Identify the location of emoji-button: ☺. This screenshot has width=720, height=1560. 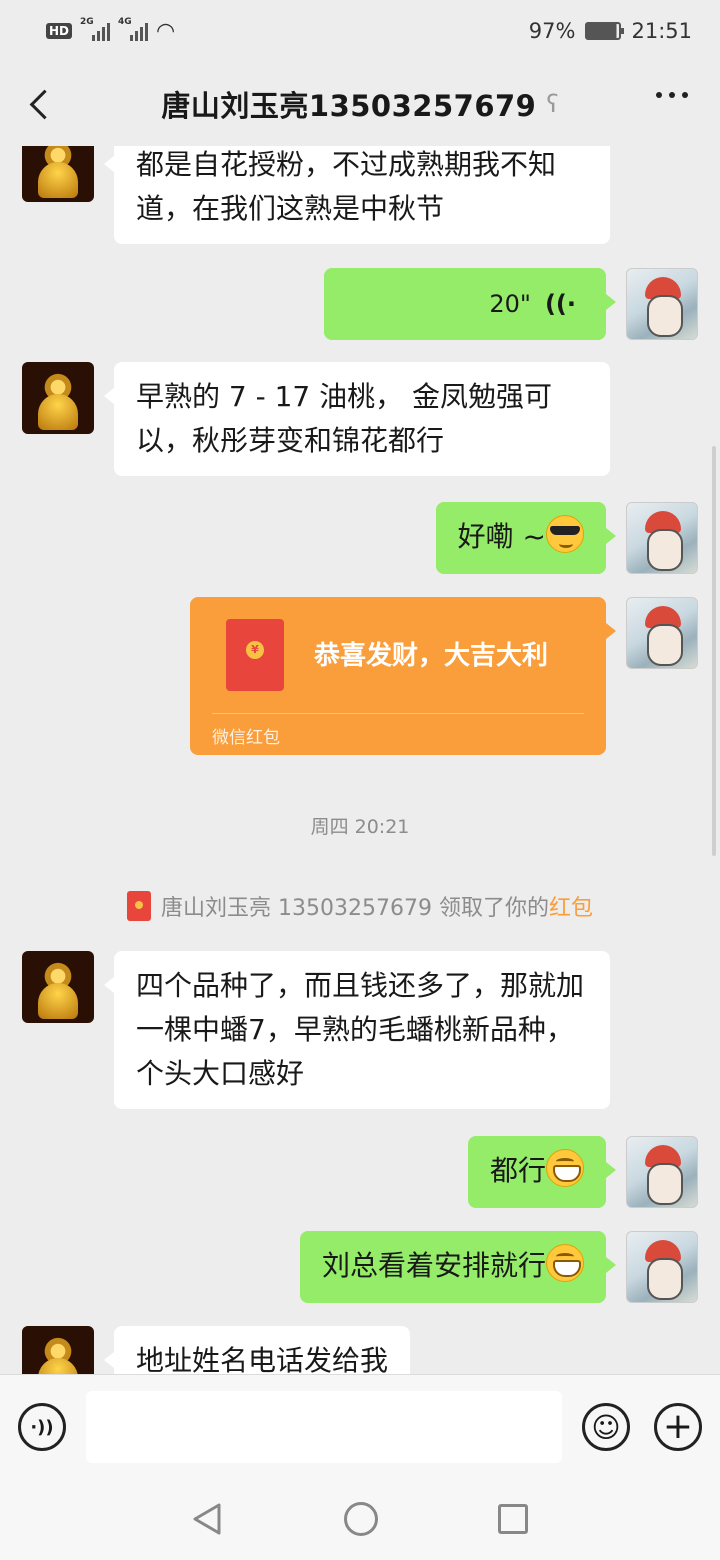
(606, 1427).